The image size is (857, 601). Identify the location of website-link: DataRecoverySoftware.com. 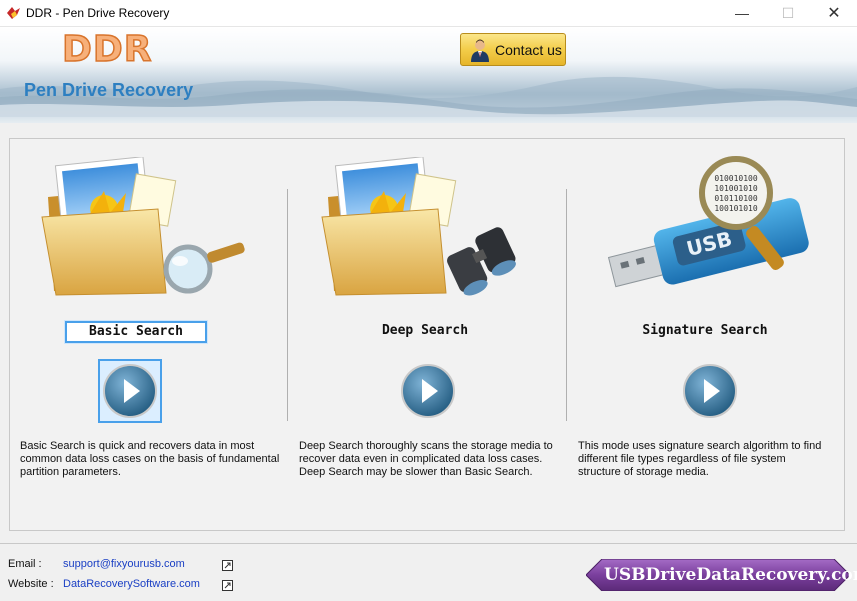
(131, 584).